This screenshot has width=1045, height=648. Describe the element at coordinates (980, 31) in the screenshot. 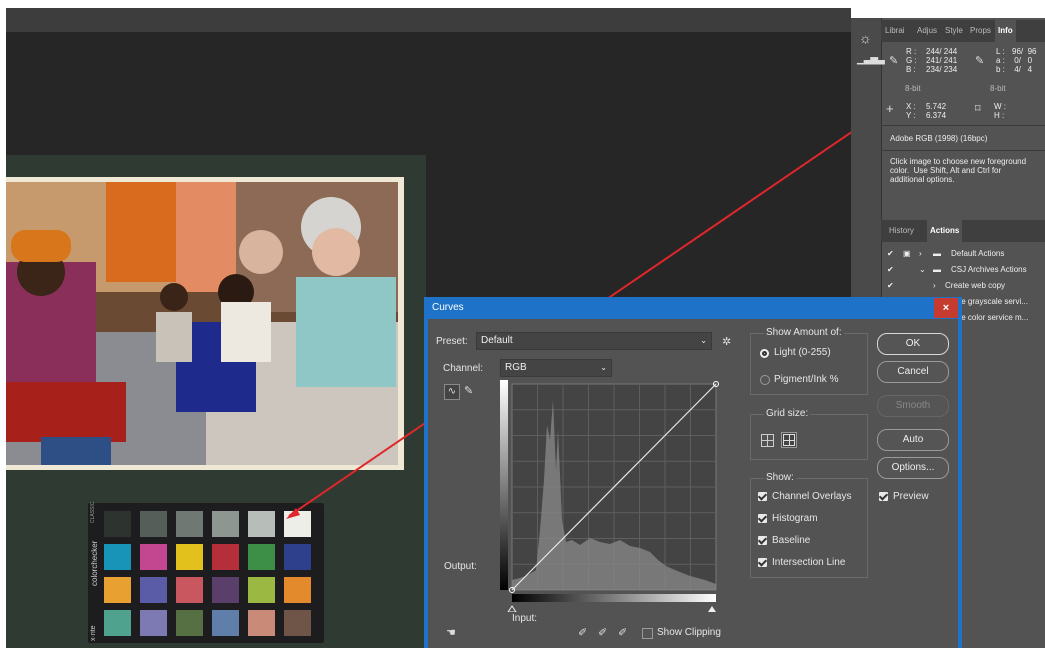

I see `tab-properties: Props` at that location.